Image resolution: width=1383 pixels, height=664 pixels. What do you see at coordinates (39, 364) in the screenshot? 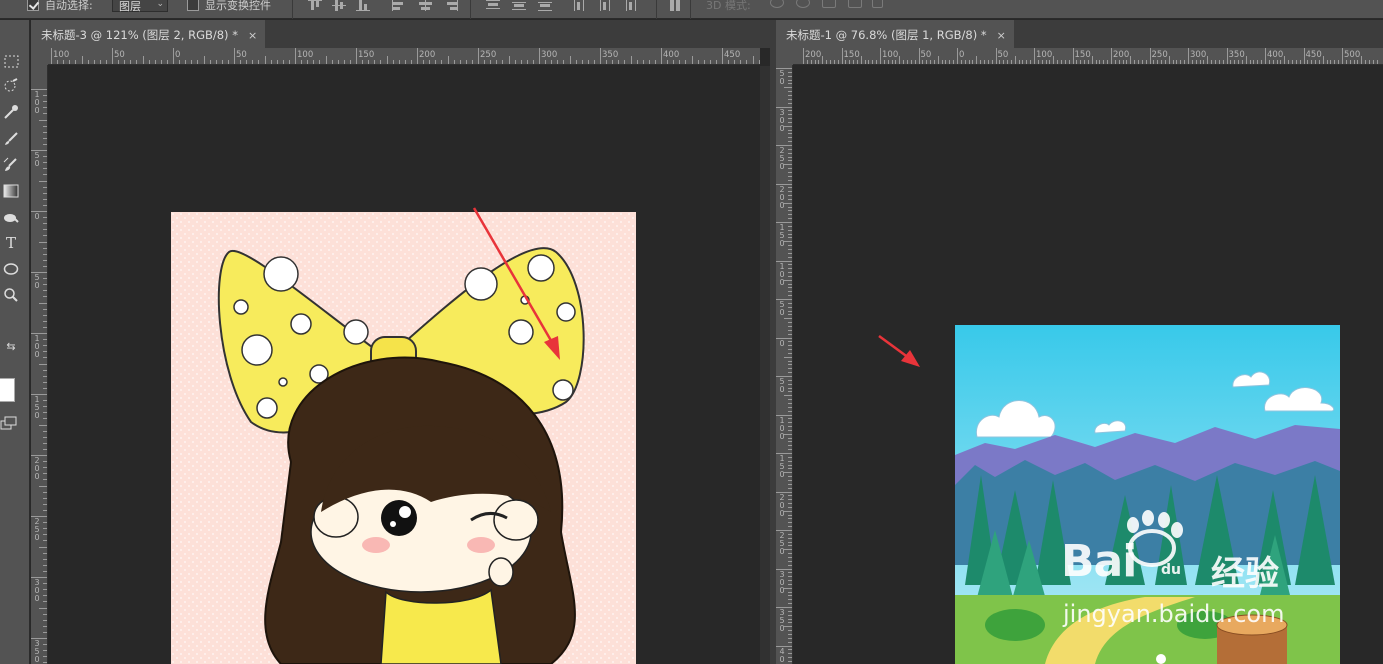
I see `left-vertical-ruler: 100 50 0 50 100 150 200 250 300 350` at bounding box center [39, 364].